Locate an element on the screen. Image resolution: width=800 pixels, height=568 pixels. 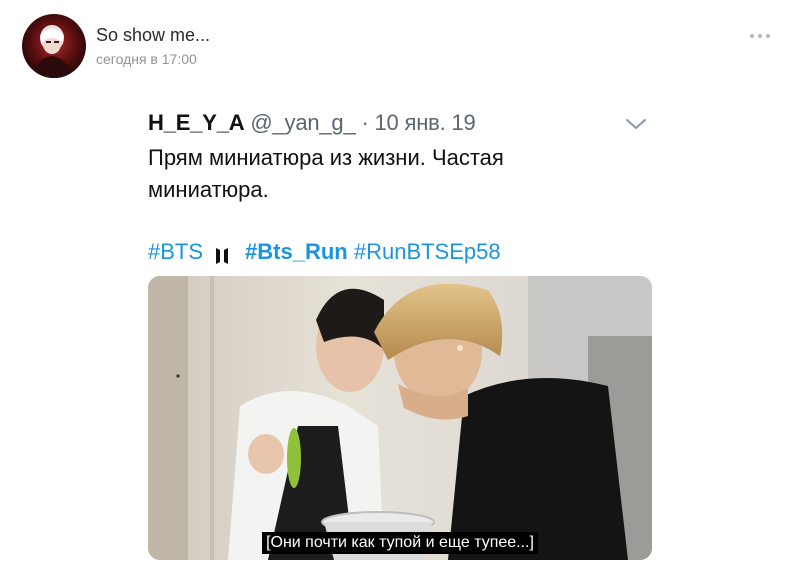
post-timestamp: сегодня в 17:00 is located at coordinates (146, 59).